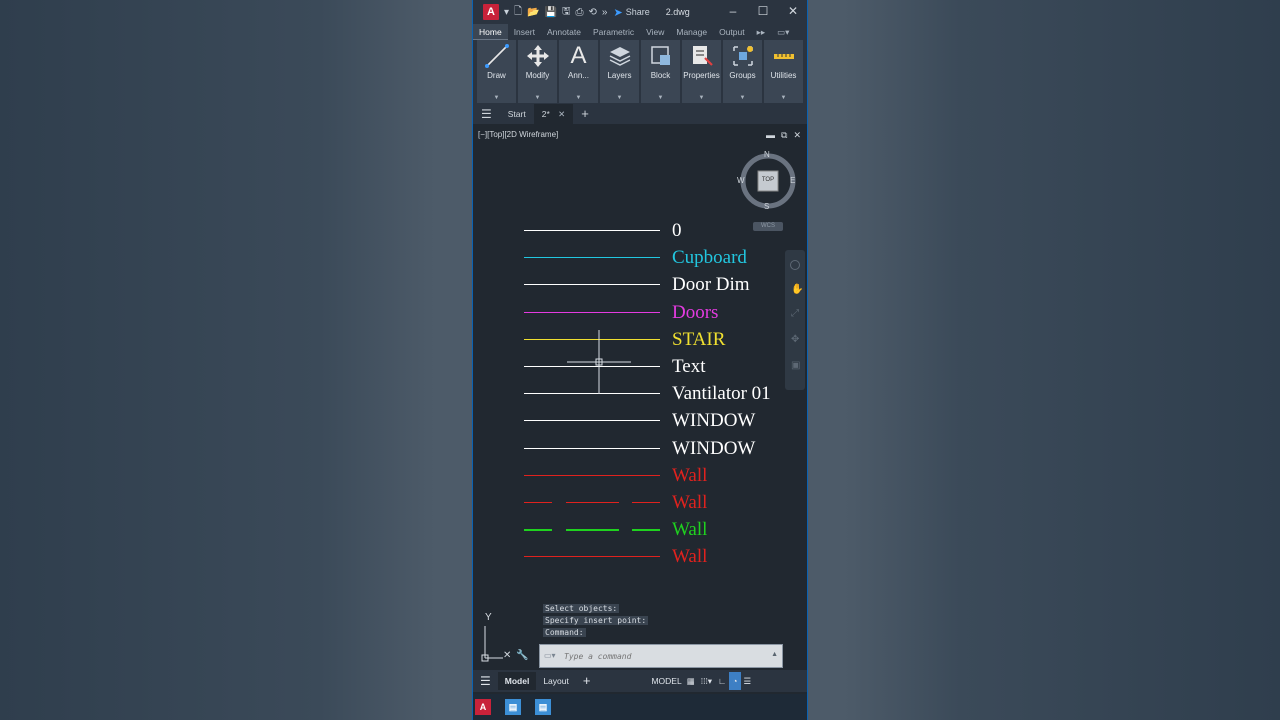 The width and height of the screenshot is (1280, 720). What do you see at coordinates (660, 71) in the screenshot?
I see `panel-block: Block ▼` at bounding box center [660, 71].